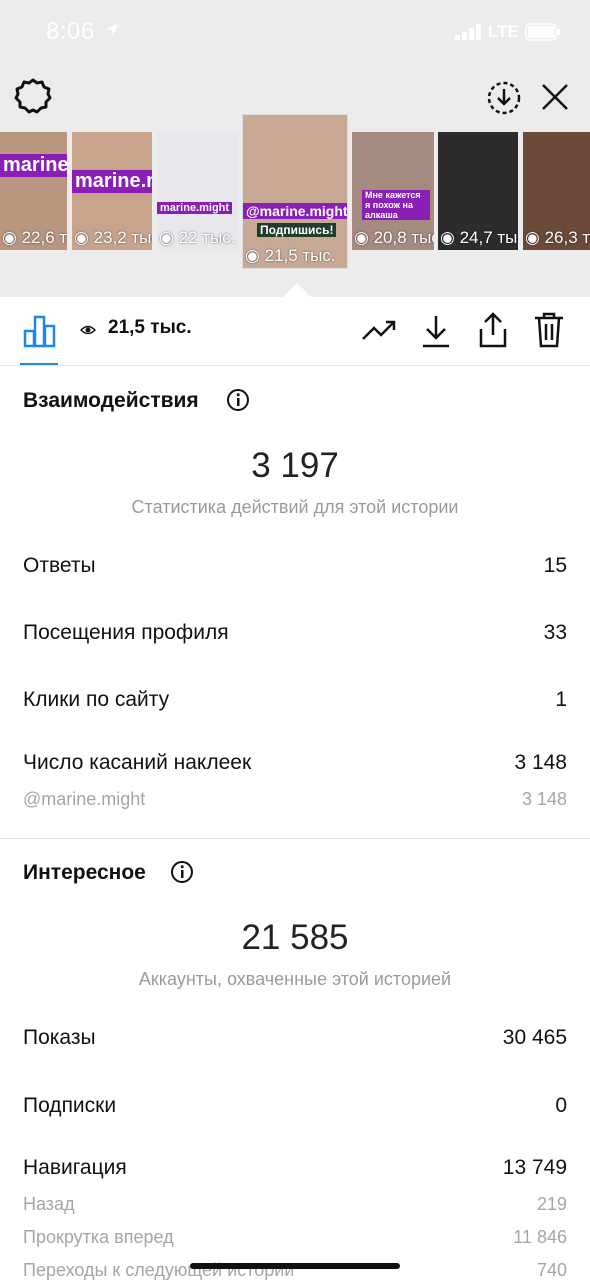 This screenshot has width=590, height=1281. What do you see at coordinates (549, 330) in the screenshot?
I see `trash-icon` at bounding box center [549, 330].